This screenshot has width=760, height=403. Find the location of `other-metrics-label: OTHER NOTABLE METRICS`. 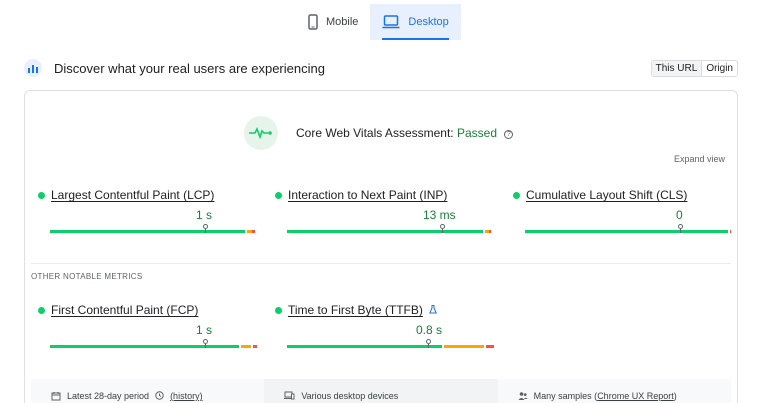

other-metrics-label: OTHER NOTABLE METRICS is located at coordinates (87, 276).